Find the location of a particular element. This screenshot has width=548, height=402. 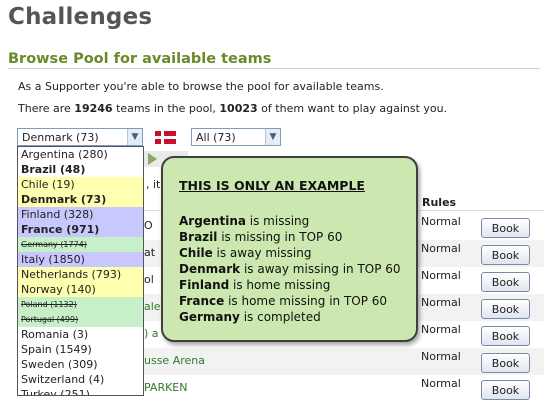

team-fragment: ol is located at coordinates (149, 279).